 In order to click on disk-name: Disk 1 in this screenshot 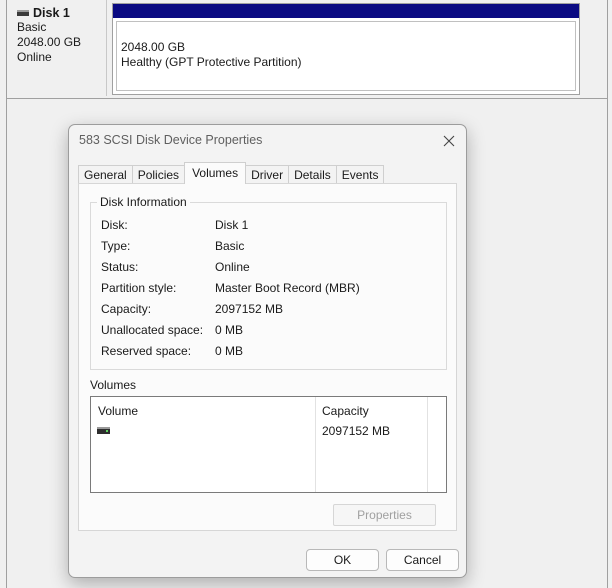, I will do `click(51, 13)`.